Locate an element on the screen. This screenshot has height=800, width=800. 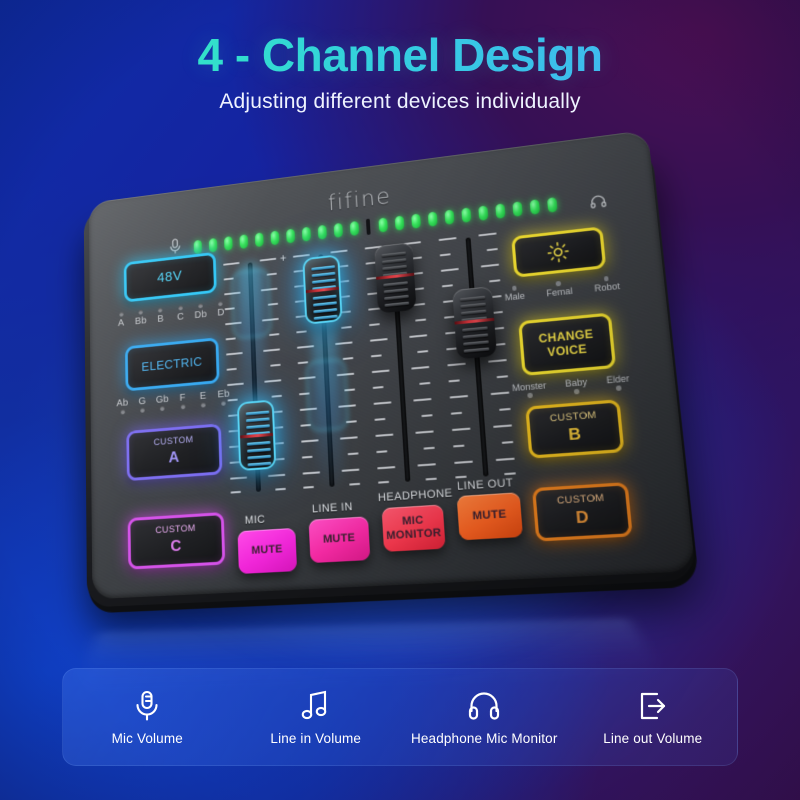
fader-lane-line-out is located at coordinates (477, 357).